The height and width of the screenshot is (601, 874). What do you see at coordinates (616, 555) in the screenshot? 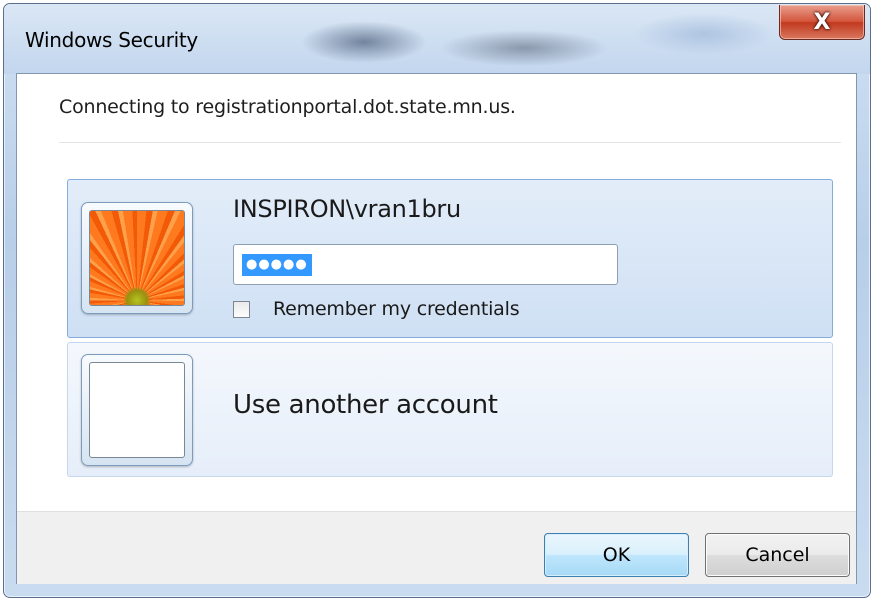
I see `ok-button: OK` at bounding box center [616, 555].